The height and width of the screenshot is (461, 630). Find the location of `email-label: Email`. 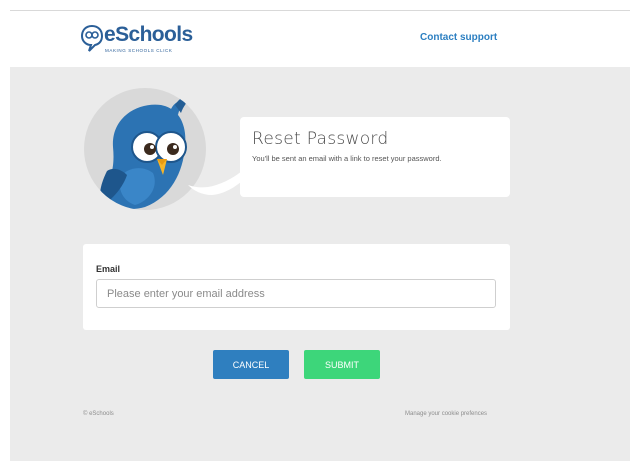

email-label: Email is located at coordinates (108, 269).